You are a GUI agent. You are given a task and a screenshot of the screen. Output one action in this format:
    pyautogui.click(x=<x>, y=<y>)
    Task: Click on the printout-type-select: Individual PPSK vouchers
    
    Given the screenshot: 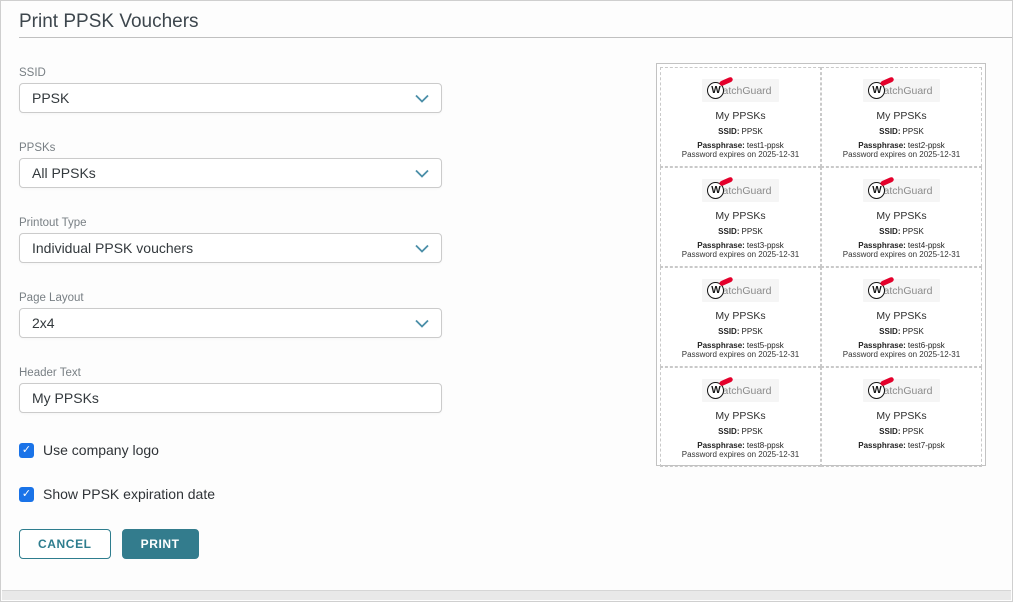 What is the action you would take?
    pyautogui.click(x=230, y=248)
    